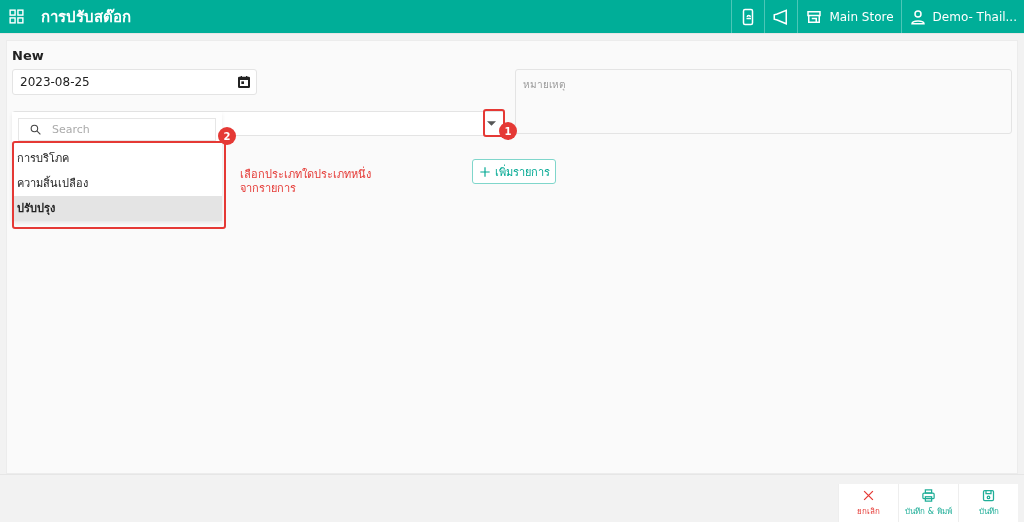 The image size is (1024, 522). I want to click on page-title: การปรับสต๊อก, so click(86, 17).